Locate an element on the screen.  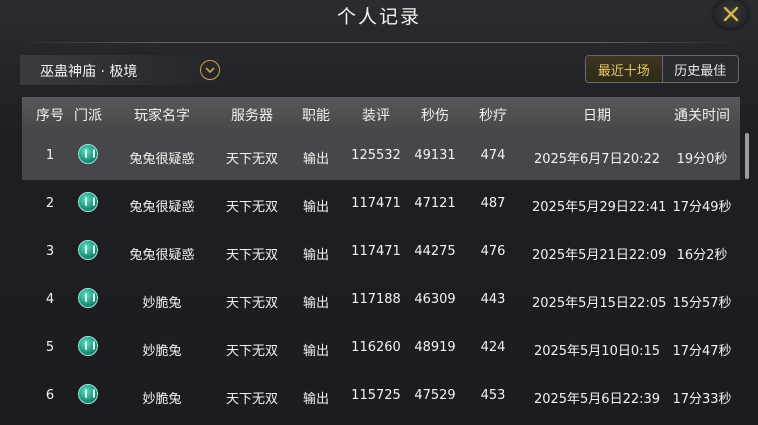
row-dps: 46309 is located at coordinates (435, 299).